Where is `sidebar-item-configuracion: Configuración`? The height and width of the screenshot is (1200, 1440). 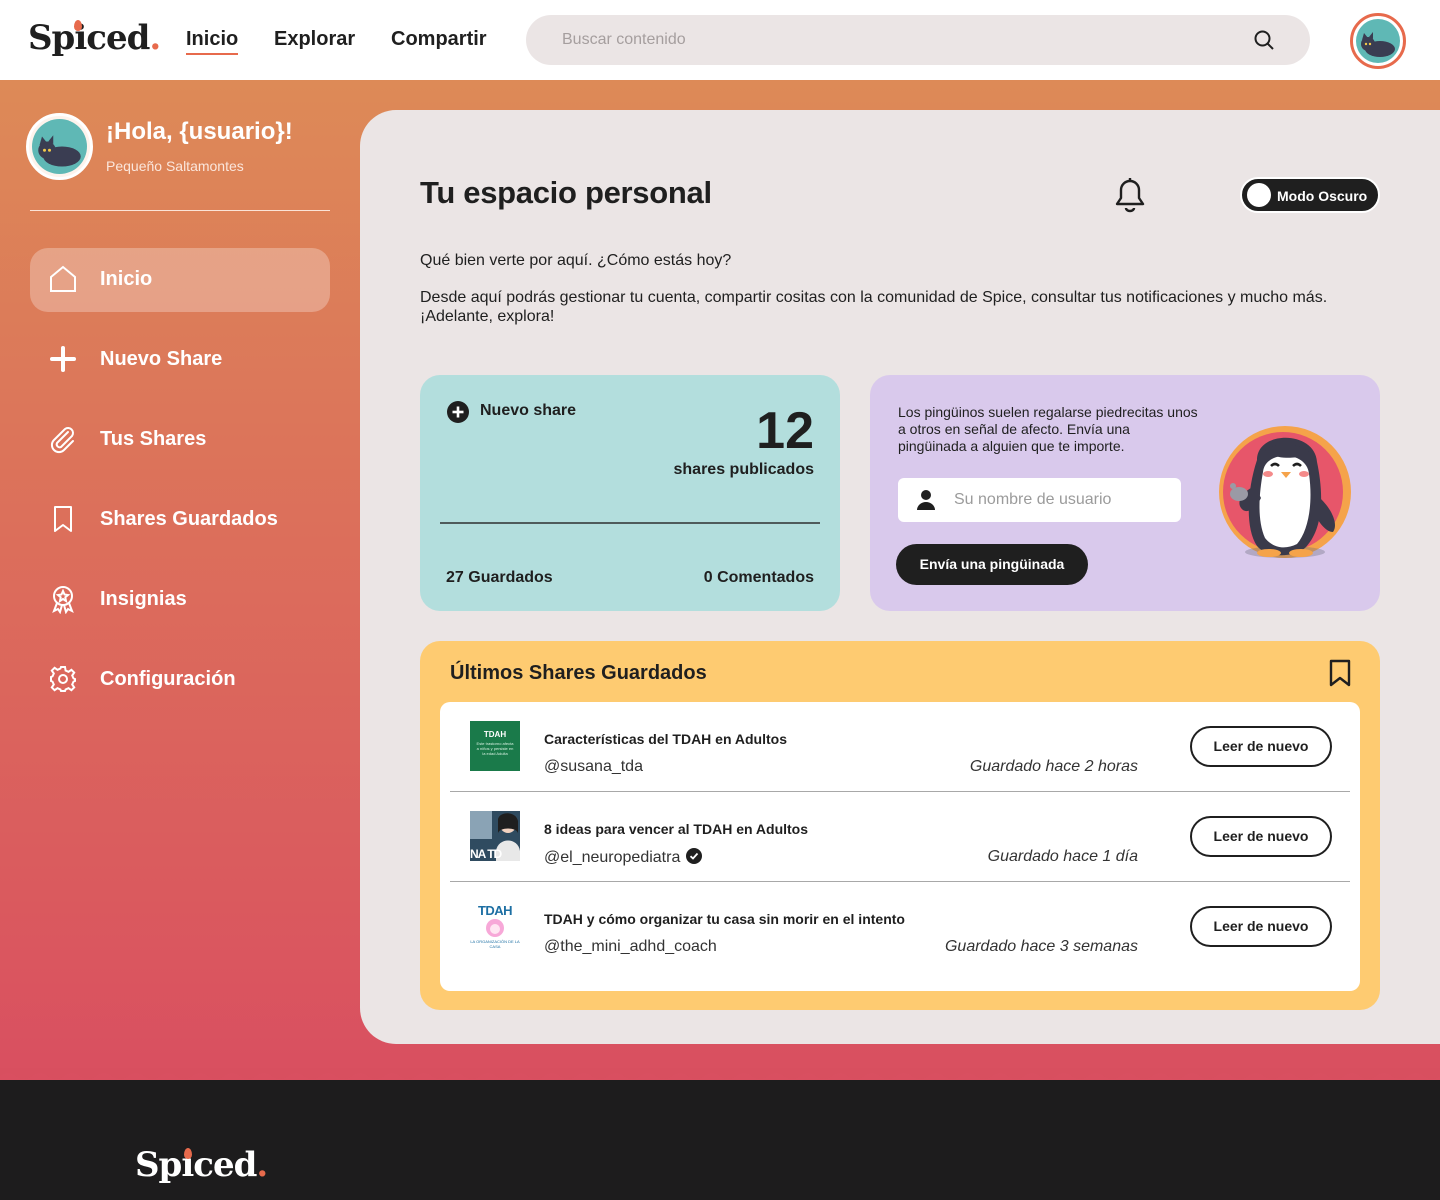
sidebar-item-configuracion: Configuración is located at coordinates (180, 680).